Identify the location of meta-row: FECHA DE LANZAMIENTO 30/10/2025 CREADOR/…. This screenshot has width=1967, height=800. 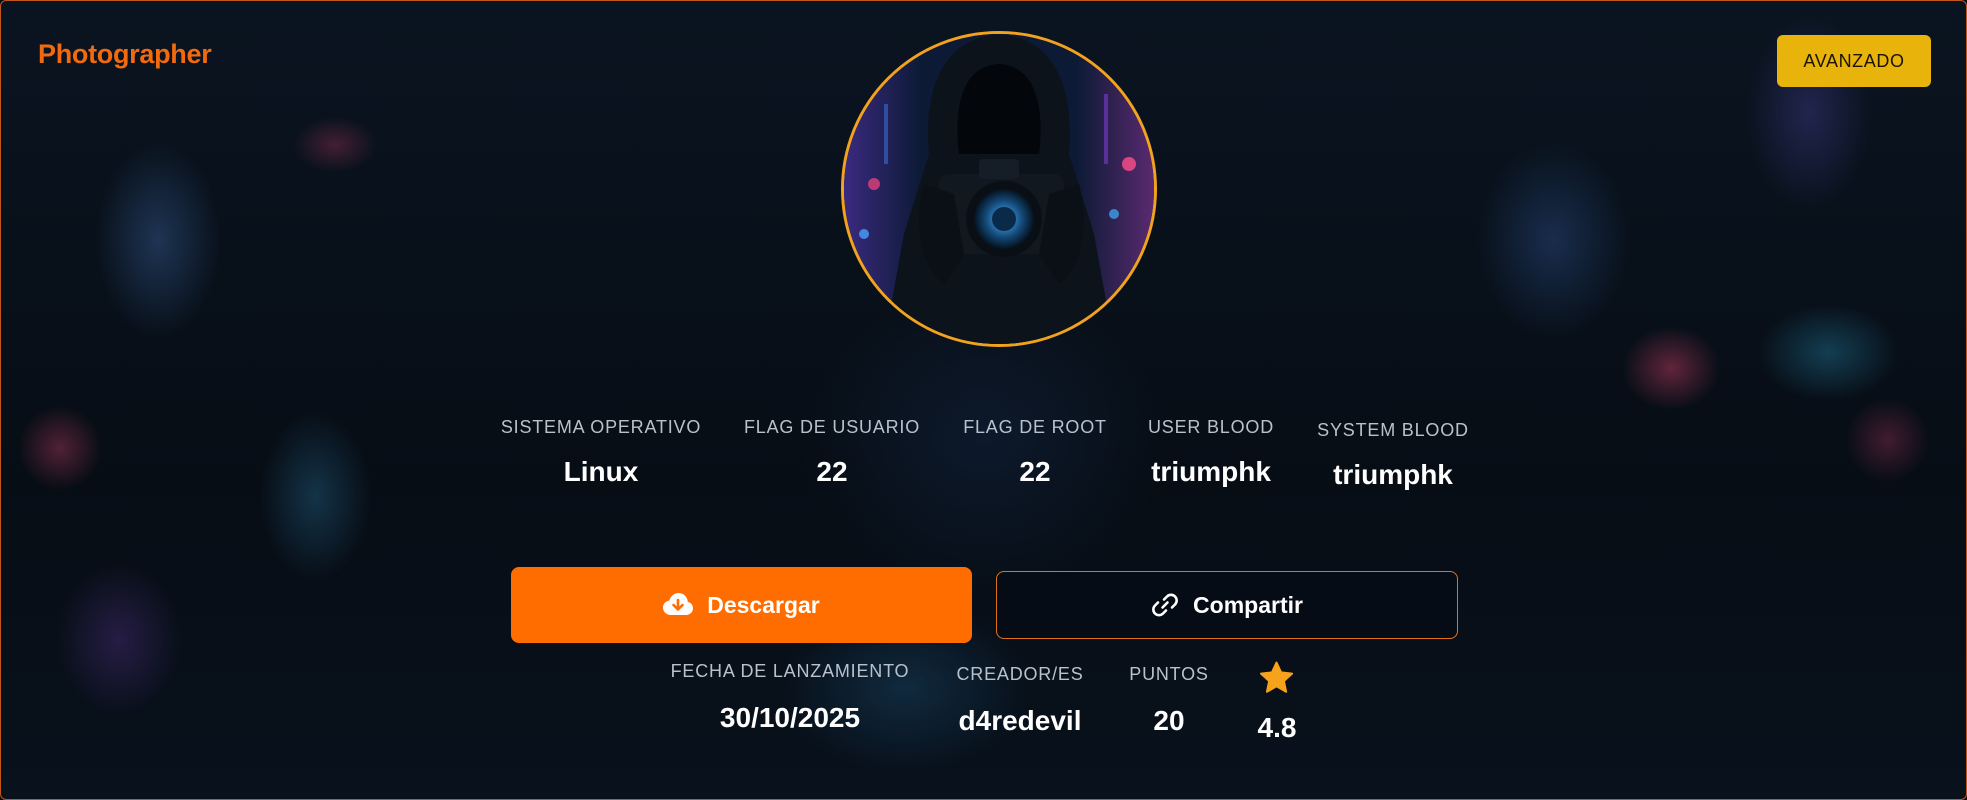
(983, 711).